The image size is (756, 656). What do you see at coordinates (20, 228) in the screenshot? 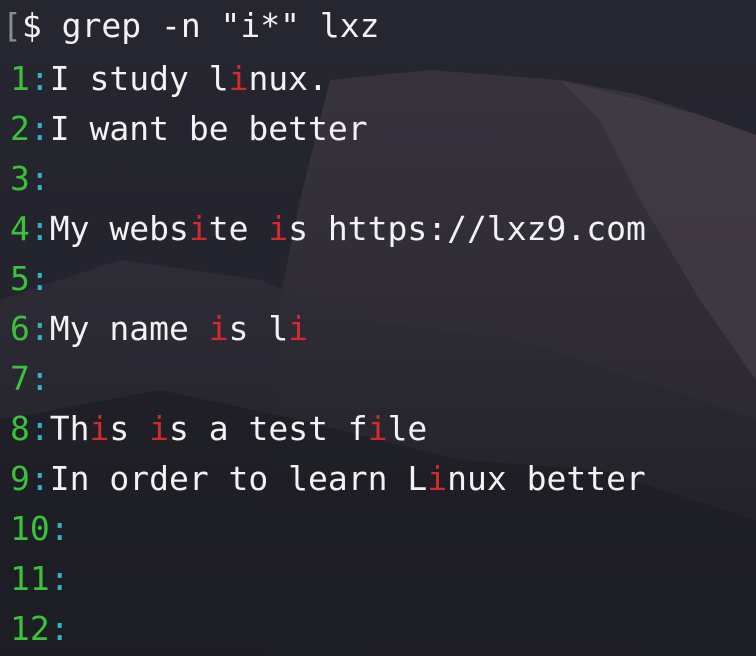
I see `line-number: 4` at bounding box center [20, 228].